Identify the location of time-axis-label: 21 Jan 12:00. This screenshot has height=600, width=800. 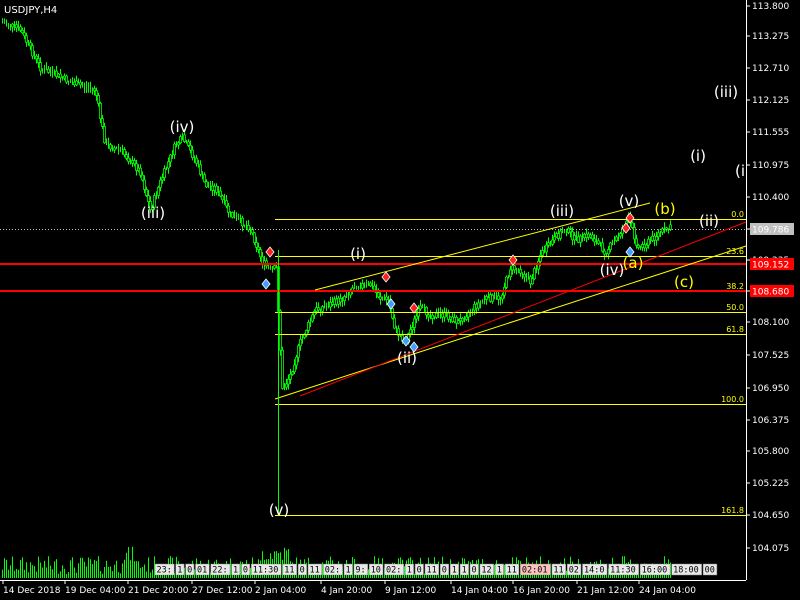
(605, 591).